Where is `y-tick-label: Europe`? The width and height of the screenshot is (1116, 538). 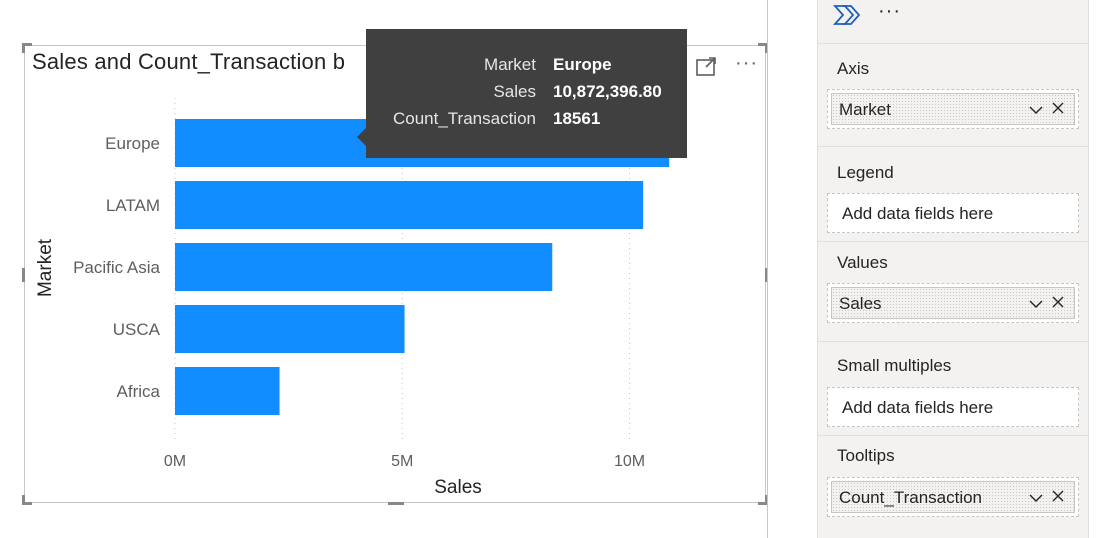 y-tick-label: Europe is located at coordinates (132, 143).